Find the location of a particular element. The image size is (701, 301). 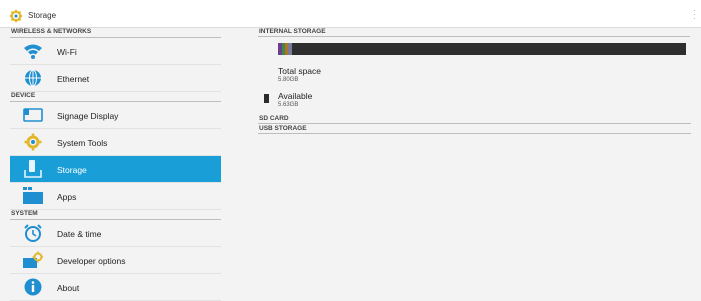

overflow-menu-icon: · · · is located at coordinates (695, 15).